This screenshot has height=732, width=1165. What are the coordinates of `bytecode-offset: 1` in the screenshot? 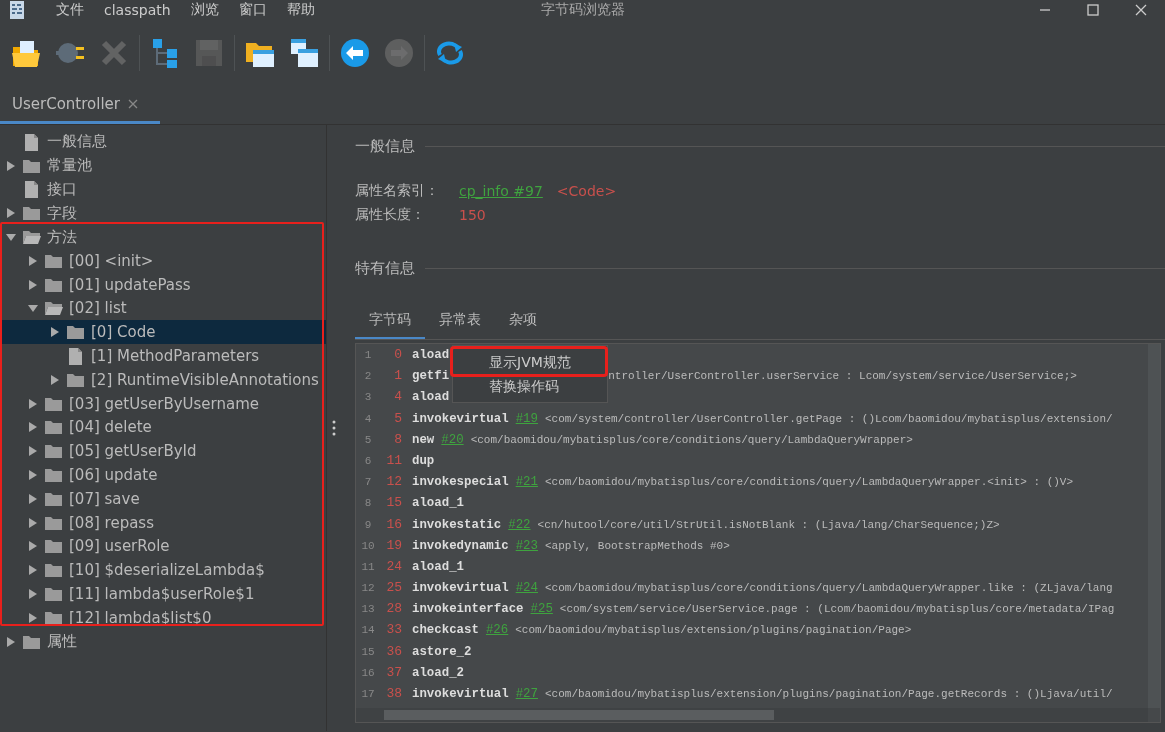 It's located at (398, 376).